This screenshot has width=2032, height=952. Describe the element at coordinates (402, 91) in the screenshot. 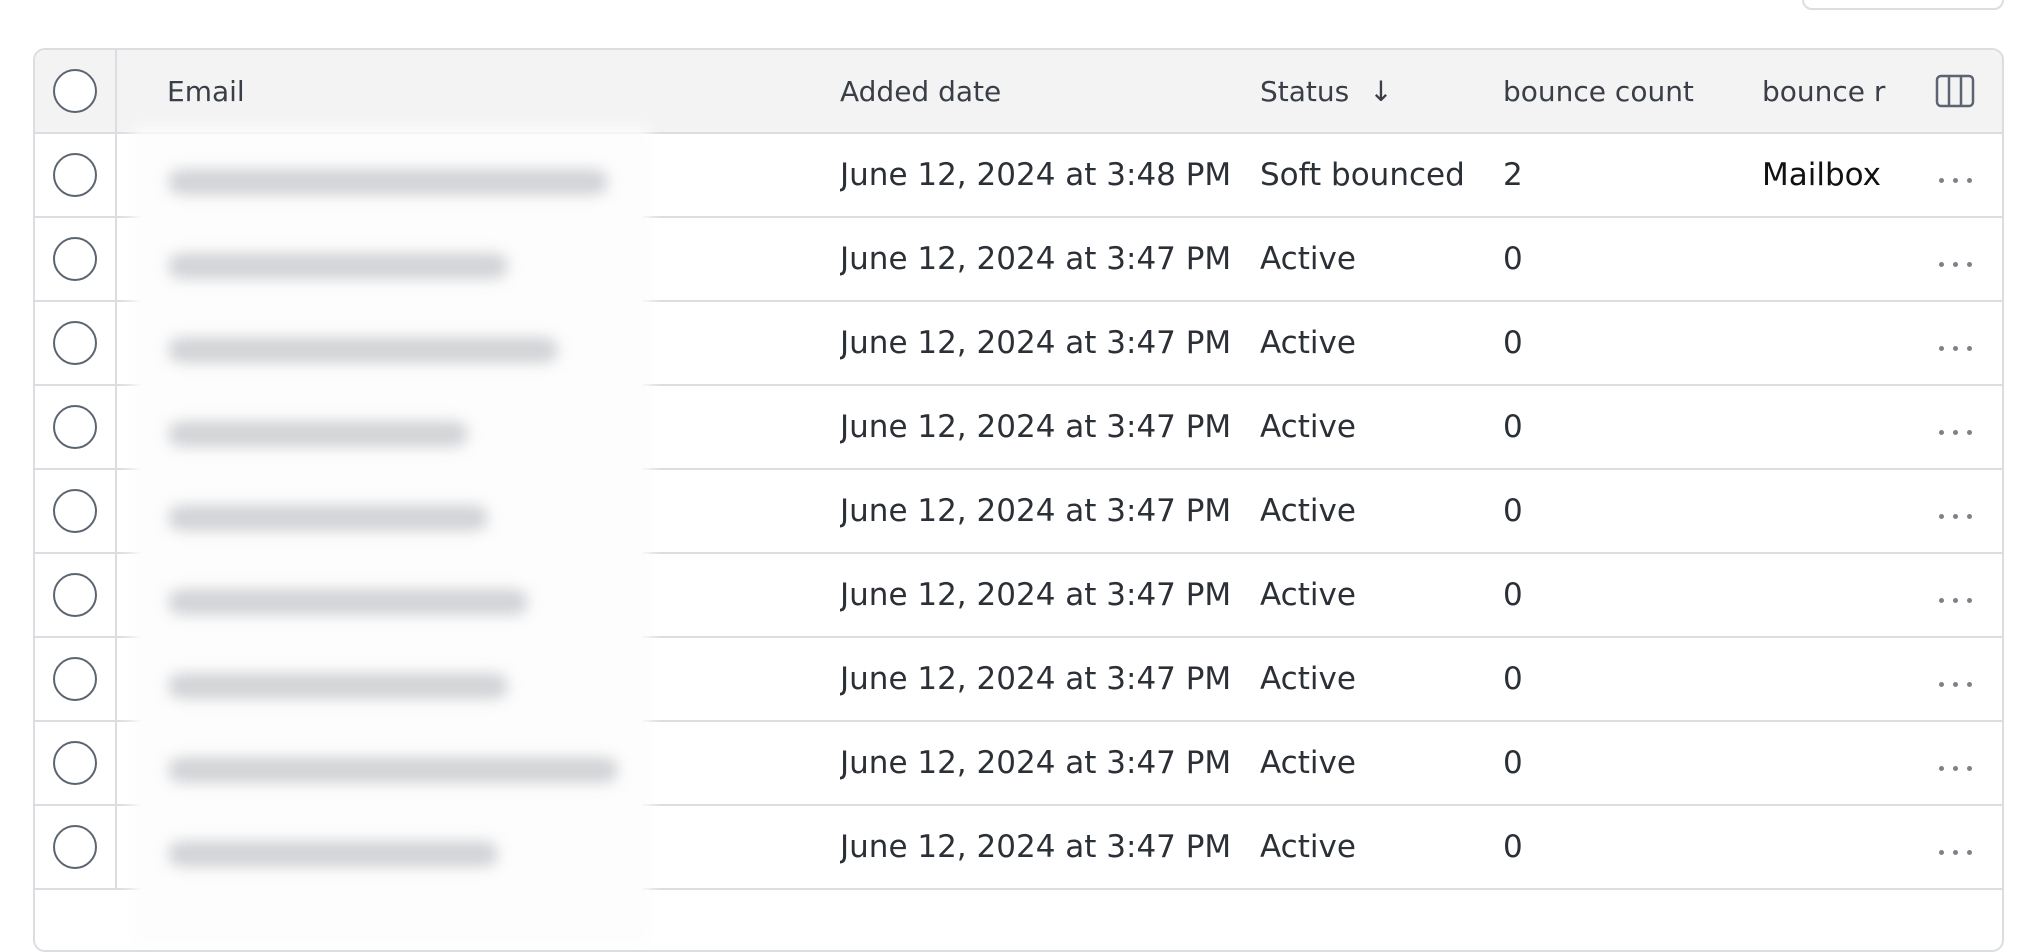

I see `column-header-email: Email` at that location.